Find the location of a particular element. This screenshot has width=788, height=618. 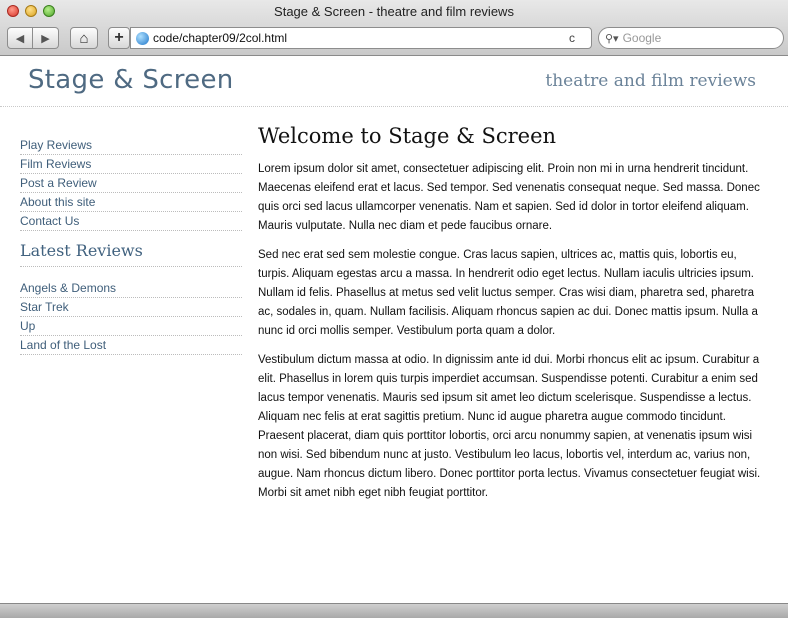

status-bar is located at coordinates (394, 610).